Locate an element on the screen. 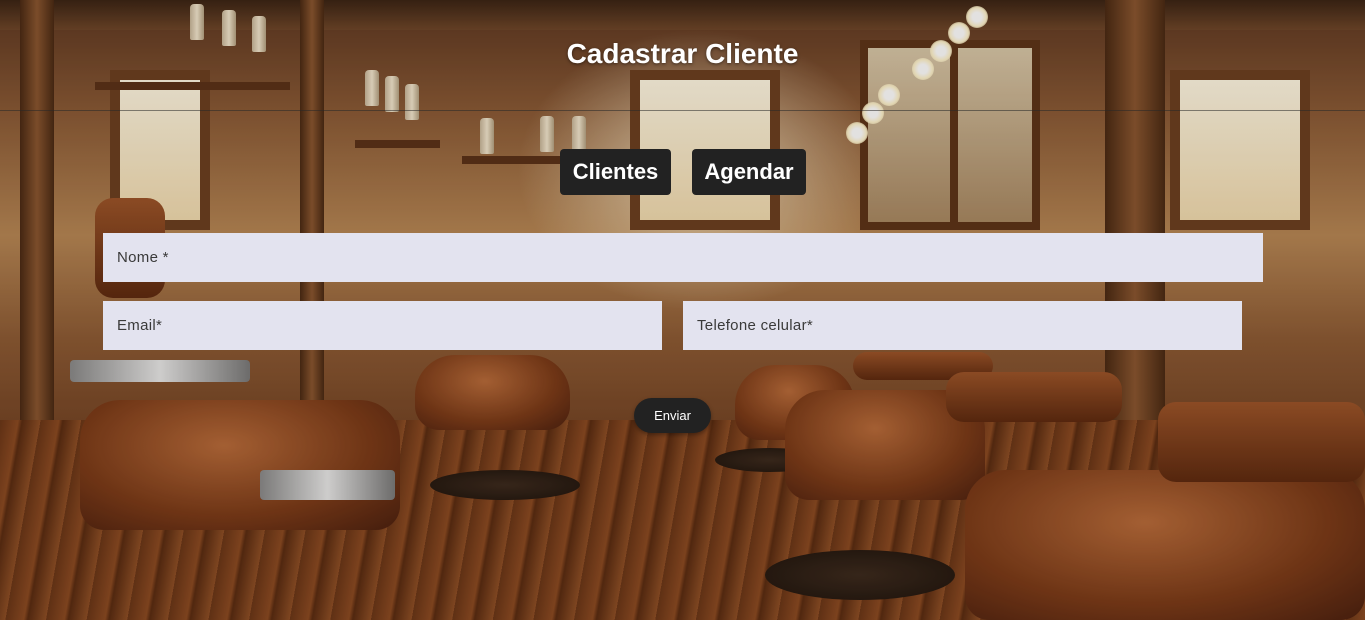 Image resolution: width=1365 pixels, height=620 pixels. enviar-button: Enviar is located at coordinates (672, 415).